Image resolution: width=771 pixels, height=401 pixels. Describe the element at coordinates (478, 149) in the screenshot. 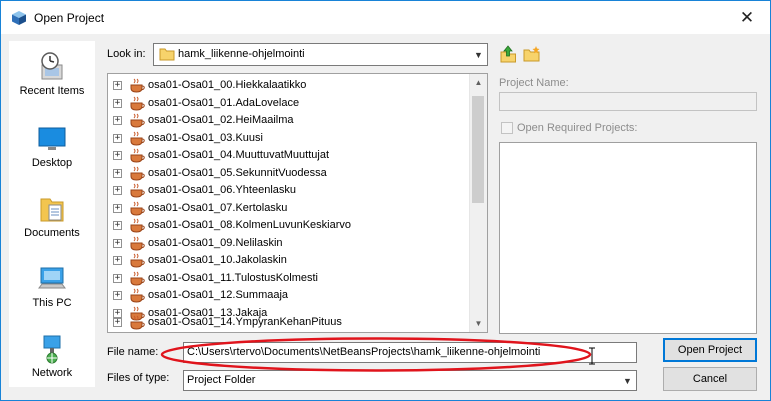

I see `scroll-thumb` at that location.